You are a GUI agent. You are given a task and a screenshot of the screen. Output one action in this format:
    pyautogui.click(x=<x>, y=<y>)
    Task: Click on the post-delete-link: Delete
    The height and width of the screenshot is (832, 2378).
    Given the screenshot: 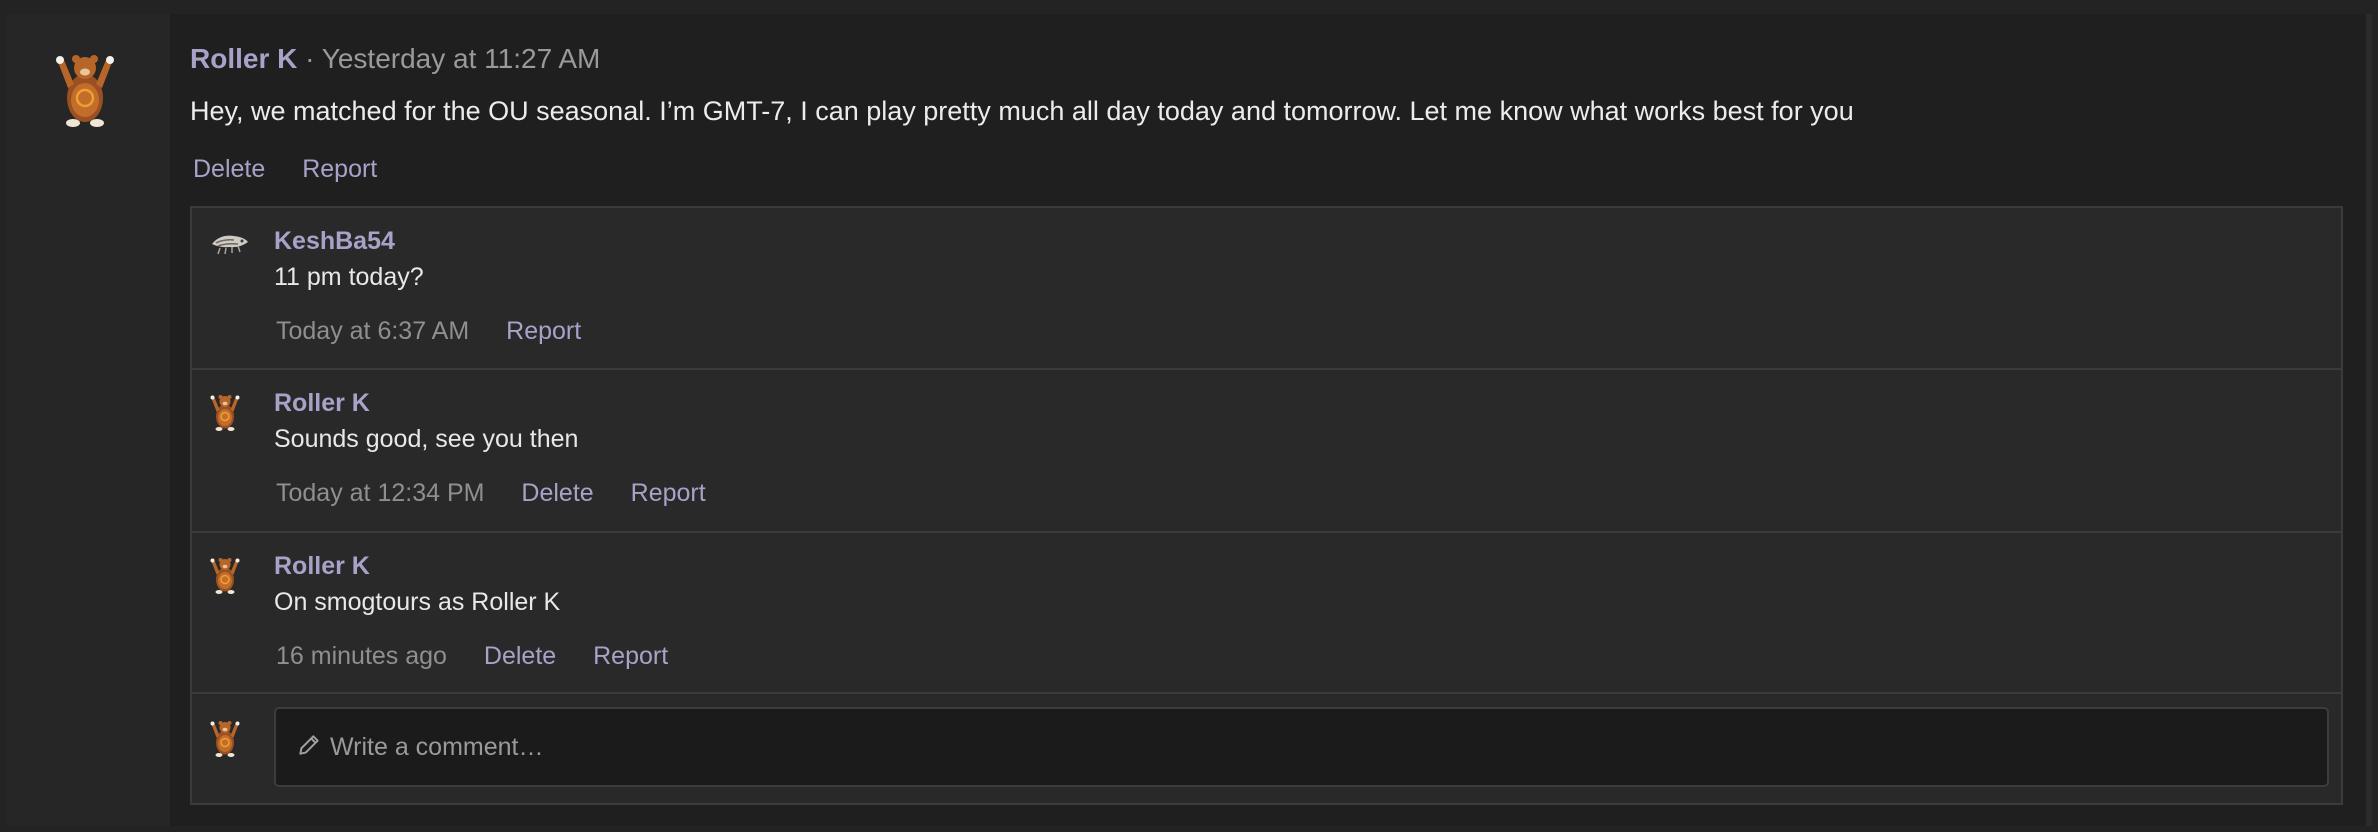 What is the action you would take?
    pyautogui.click(x=229, y=169)
    